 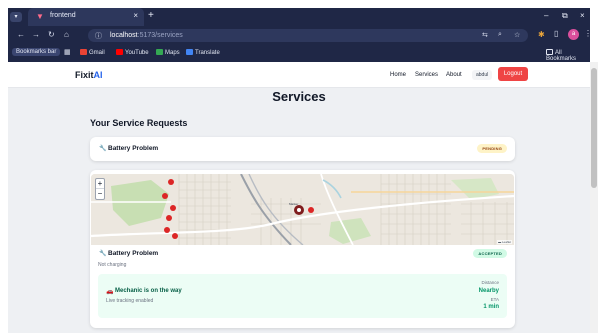 What do you see at coordinates (293, 204) in the screenshot?
I see `svg-text: Marker` at bounding box center [293, 204].